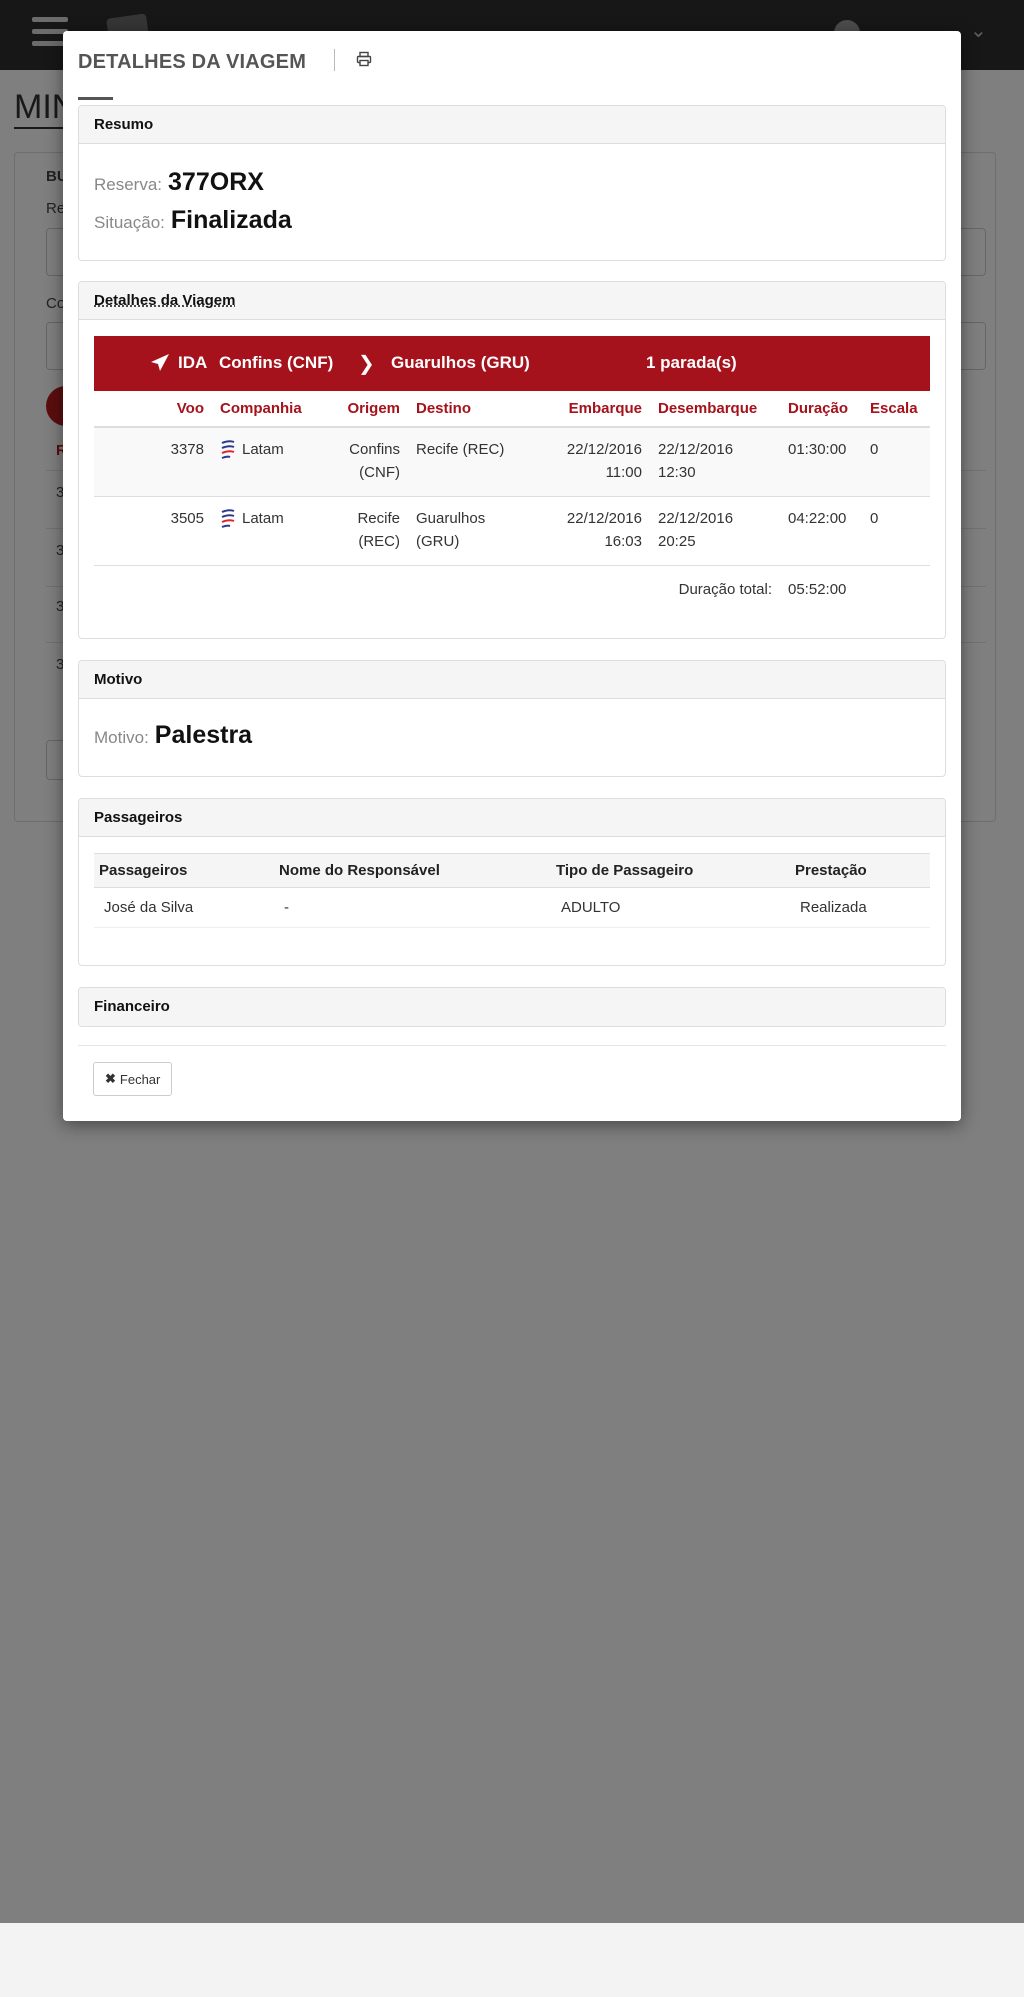 This screenshot has height=1997, width=1024. What do you see at coordinates (367, 409) in the screenshot?
I see `col-origem: Origem` at bounding box center [367, 409].